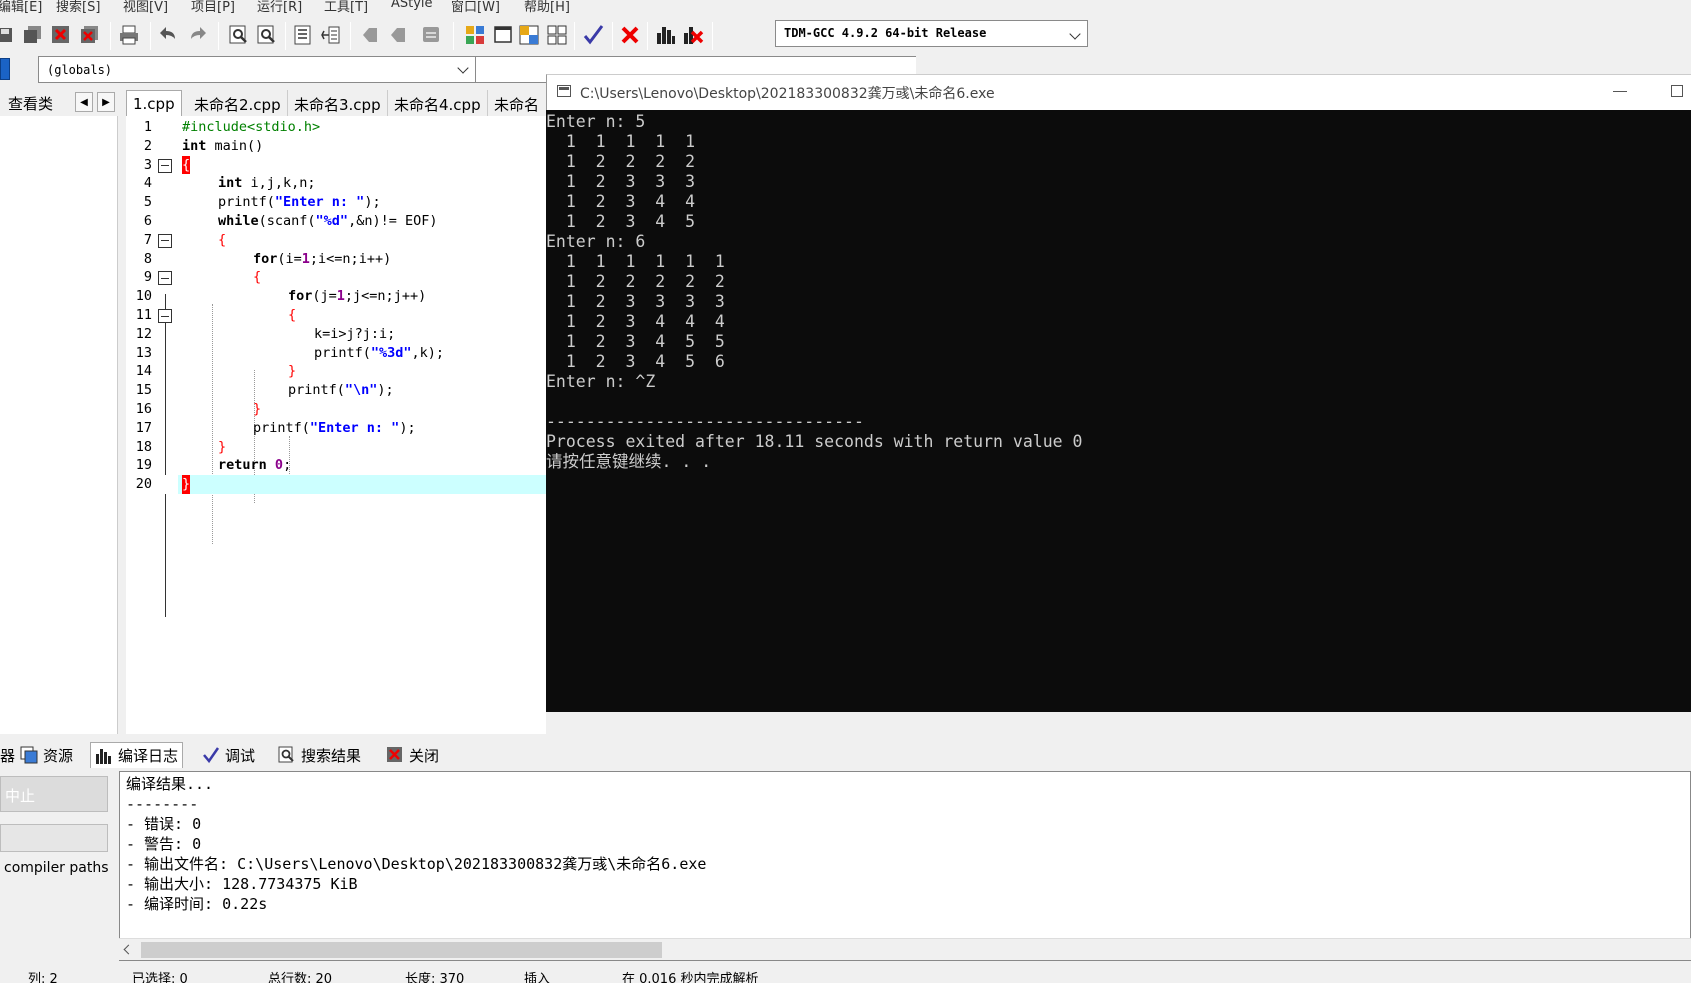 This screenshot has width=1691, height=983. Describe the element at coordinates (369, 35) in the screenshot. I see `bookmark-prev-icon` at that location.